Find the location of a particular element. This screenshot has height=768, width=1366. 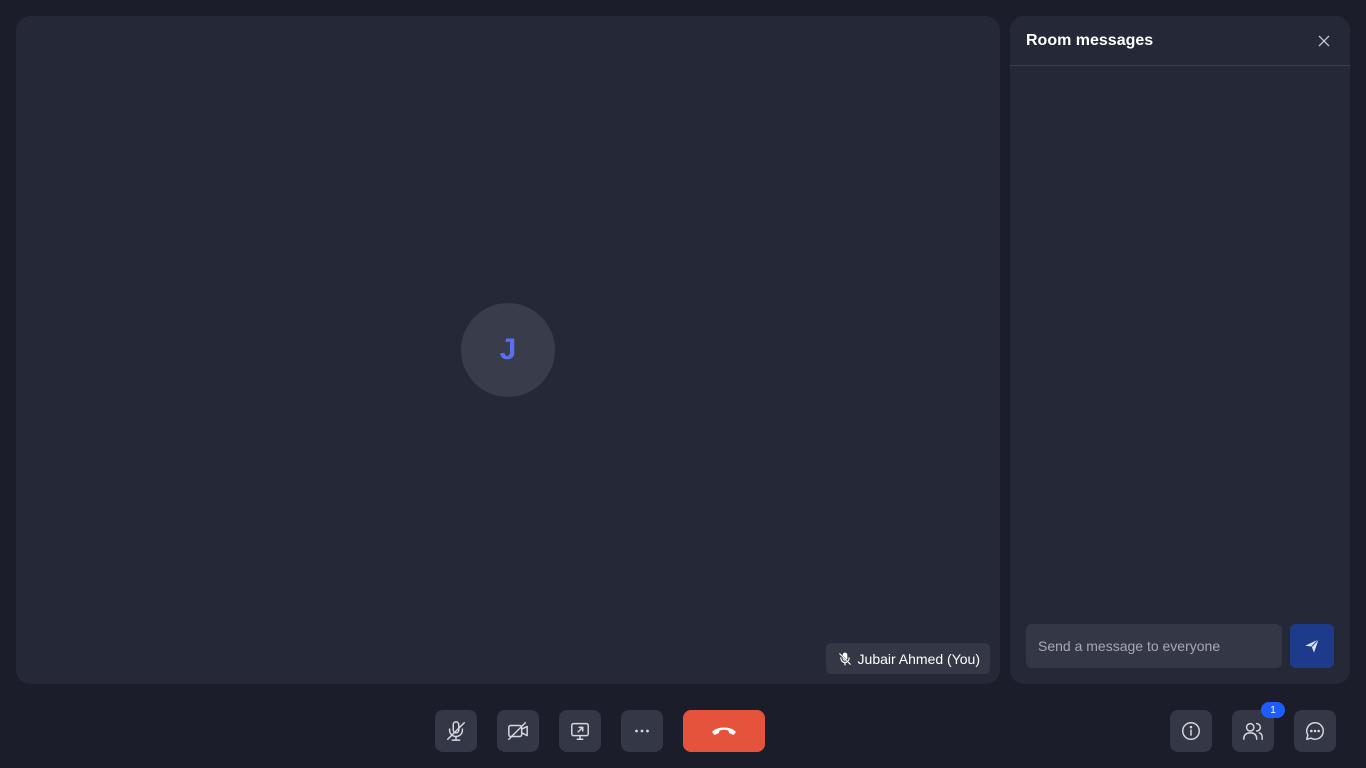

participants-button: 1 is located at coordinates (1258, 727).